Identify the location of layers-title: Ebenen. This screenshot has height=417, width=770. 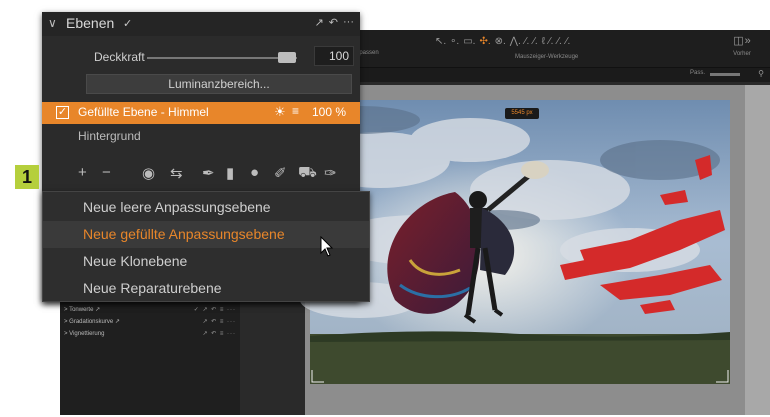
(90, 23).